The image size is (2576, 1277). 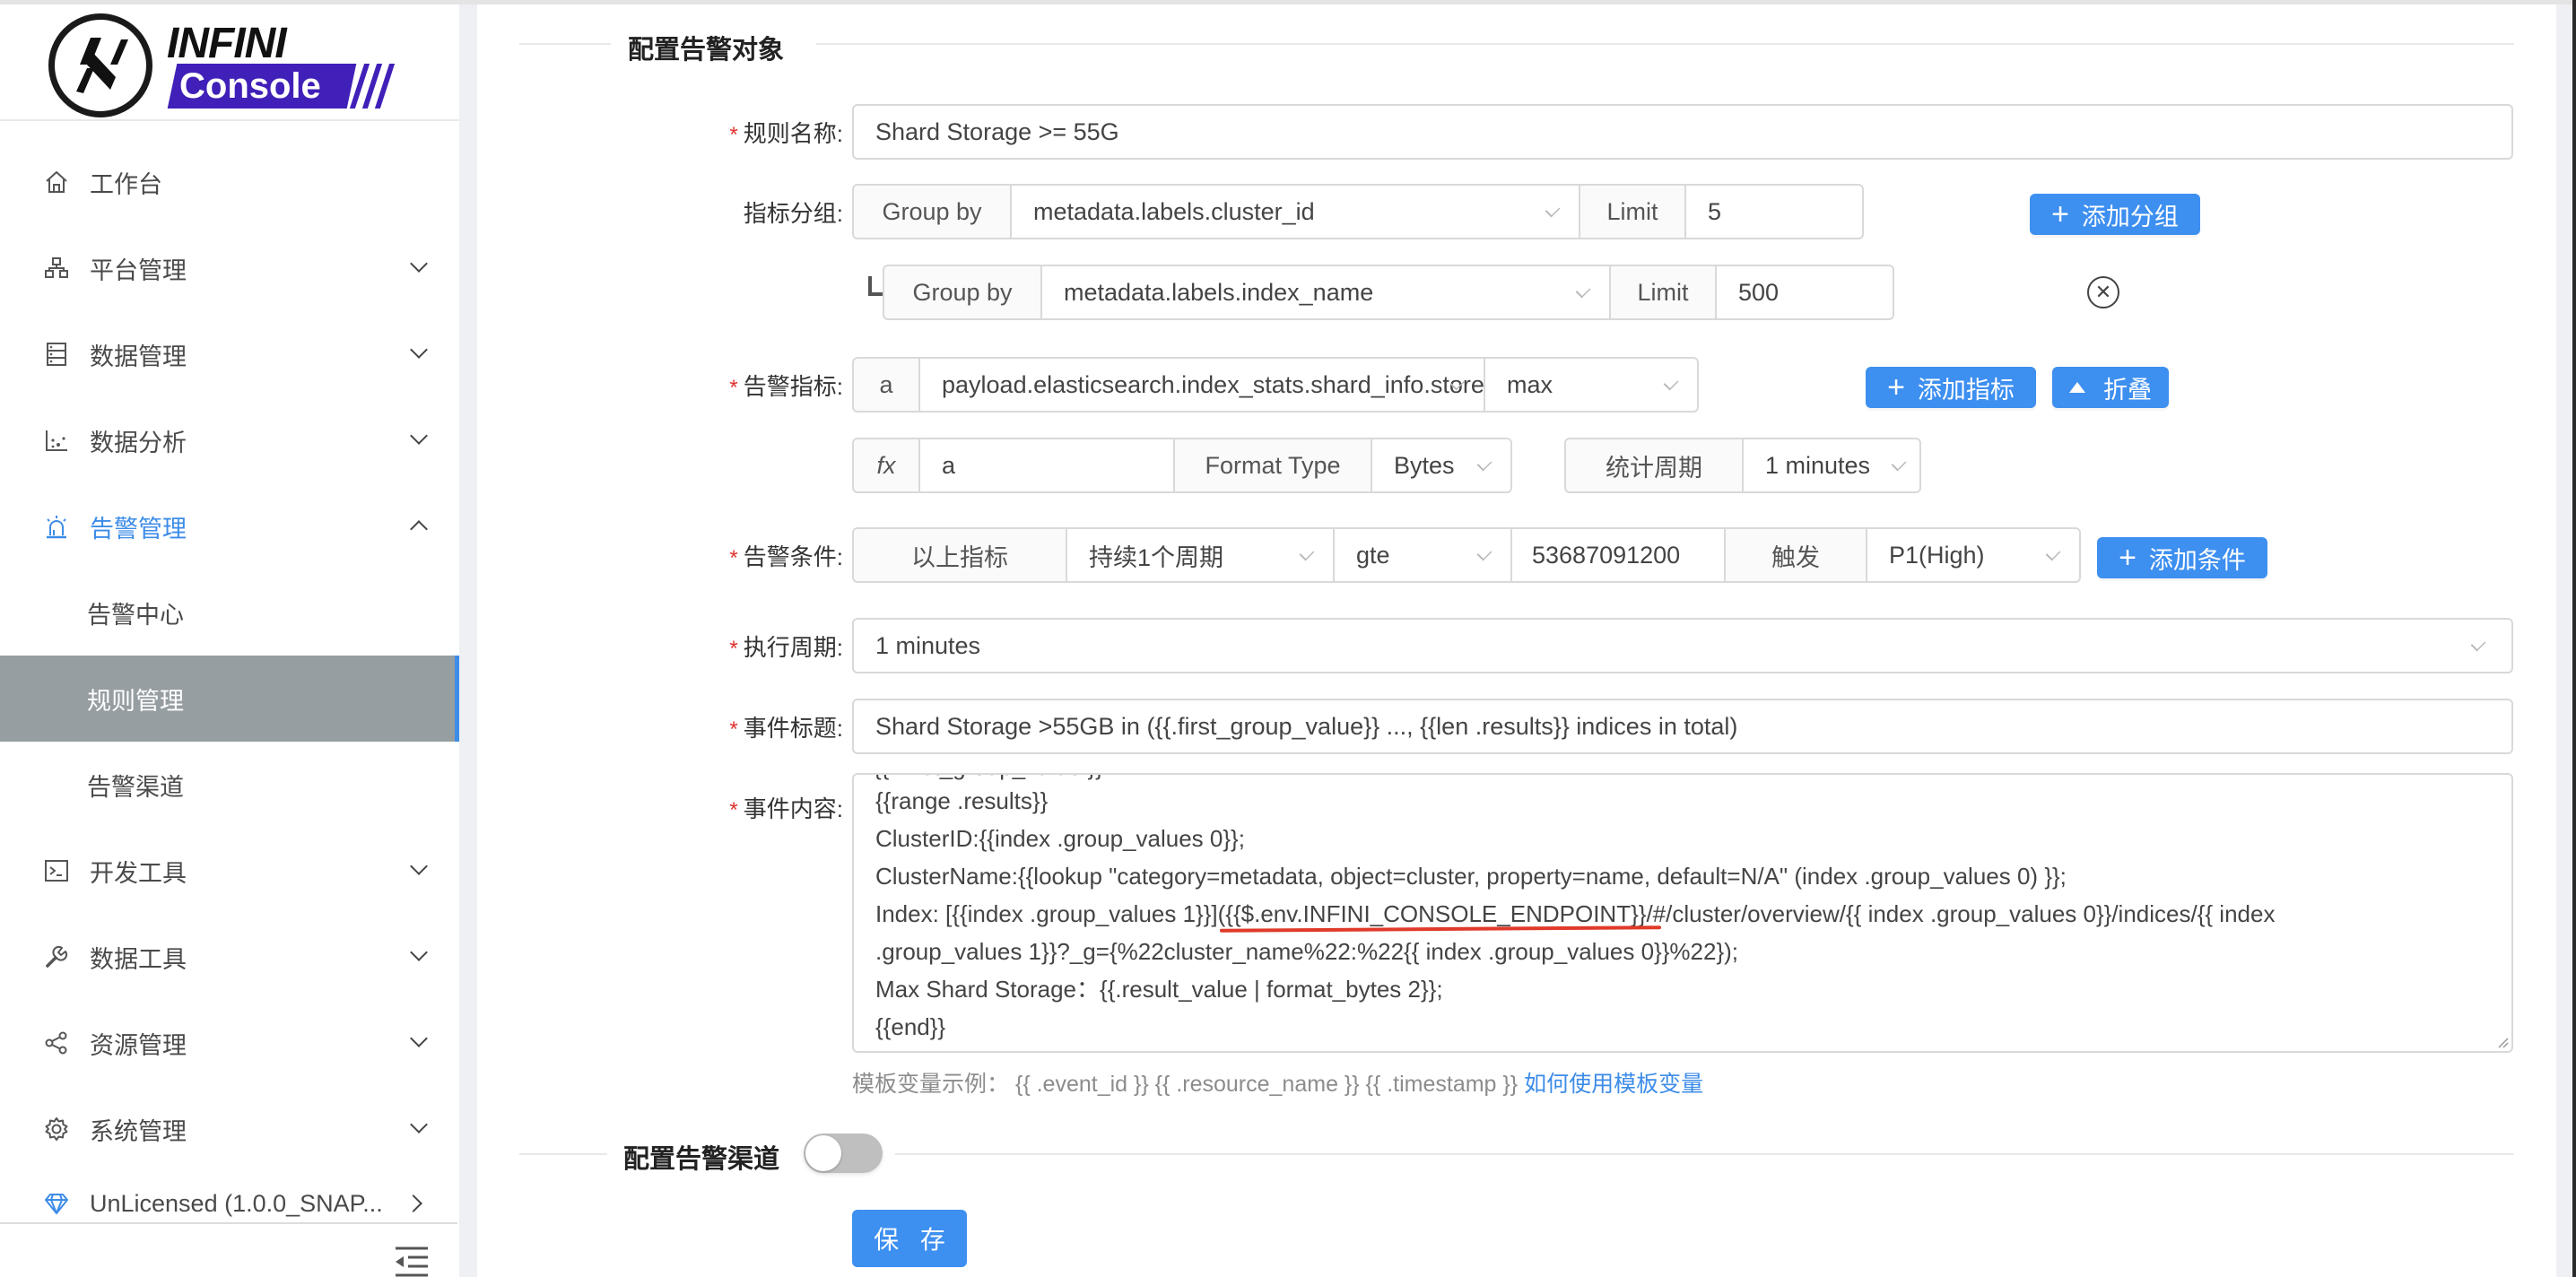 What do you see at coordinates (2182, 557) in the screenshot?
I see `add-condition-button: + 添加条件` at bounding box center [2182, 557].